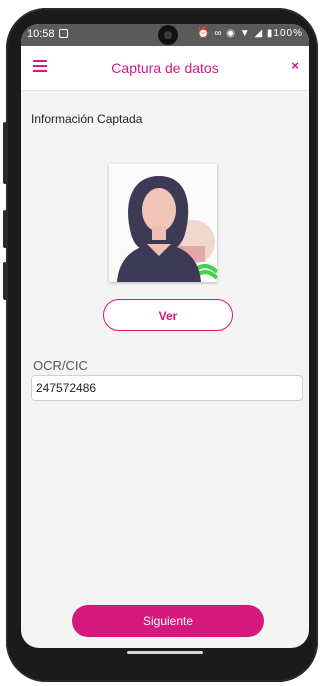 The height and width of the screenshot is (686, 326). Describe the element at coordinates (167, 388) in the screenshot. I see `ocr-cic-input` at that location.